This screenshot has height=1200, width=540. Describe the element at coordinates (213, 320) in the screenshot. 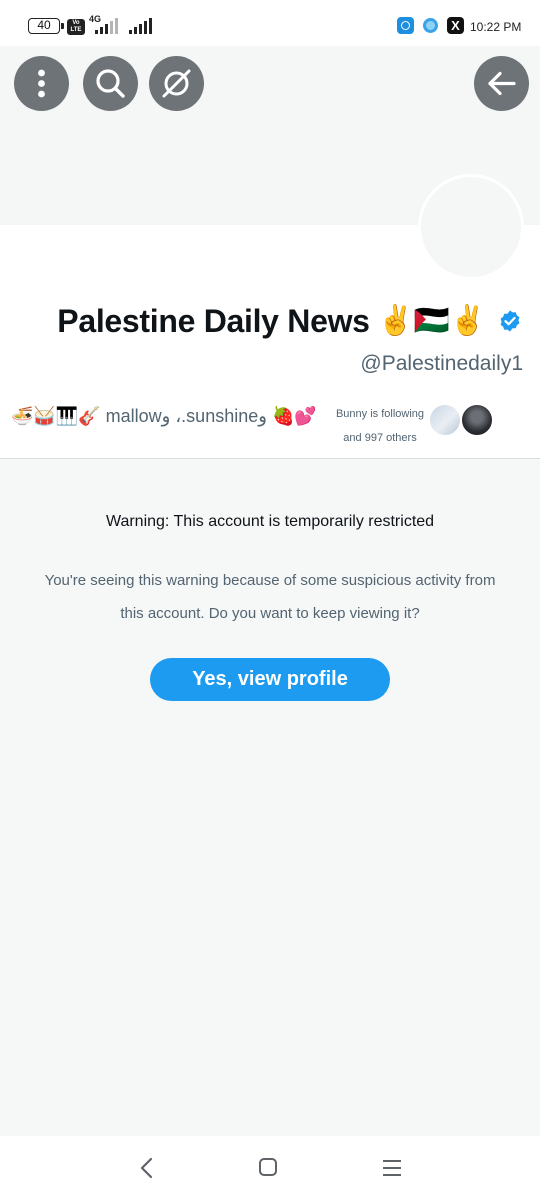

I see `display-name: Palestine Daily News` at that location.